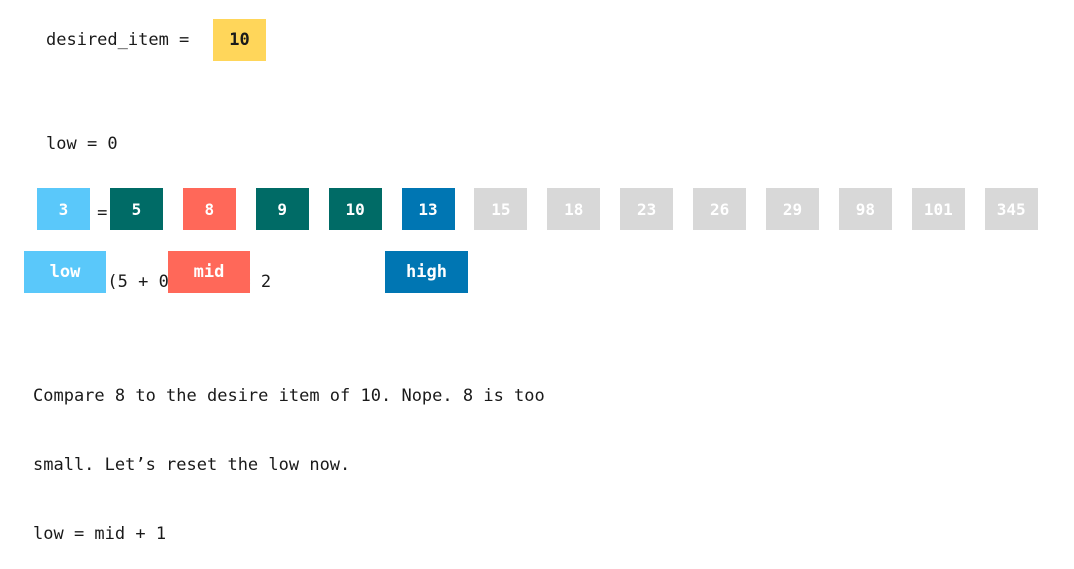  What do you see at coordinates (426, 272) in the screenshot?
I see `high-pointer: high` at bounding box center [426, 272].